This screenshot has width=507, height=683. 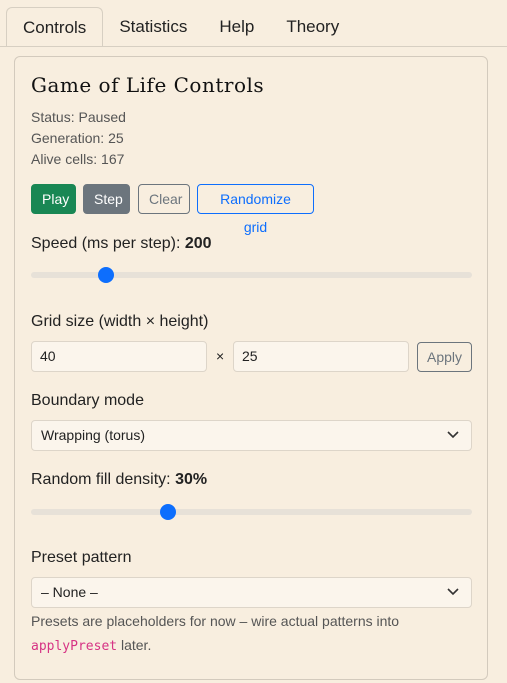 What do you see at coordinates (251, 435) in the screenshot?
I see `boundary-mode-select: Wrapping (torus)` at bounding box center [251, 435].